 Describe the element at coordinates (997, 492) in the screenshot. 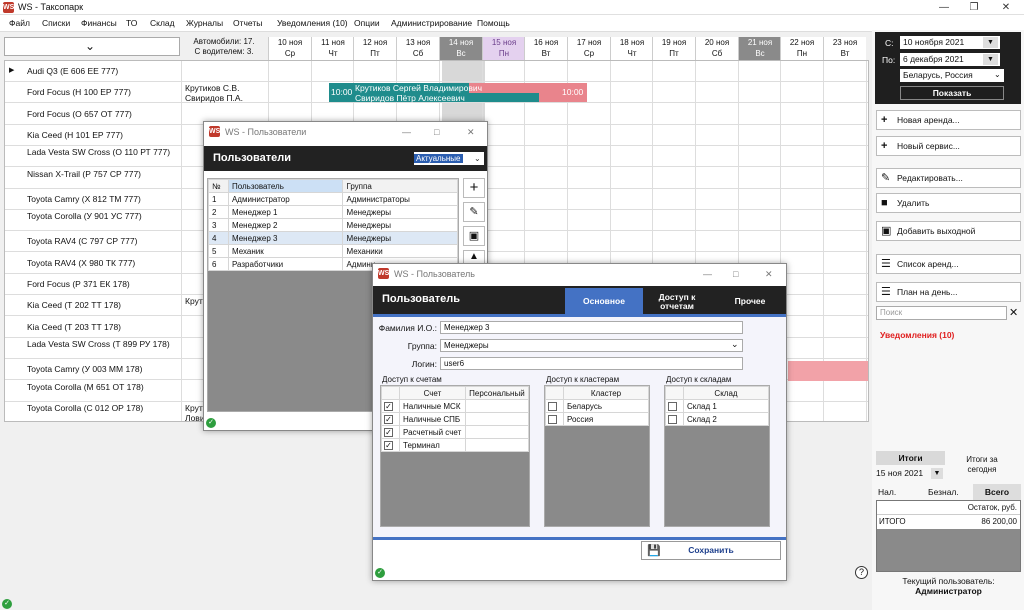

I see `tab-total: Всего` at that location.